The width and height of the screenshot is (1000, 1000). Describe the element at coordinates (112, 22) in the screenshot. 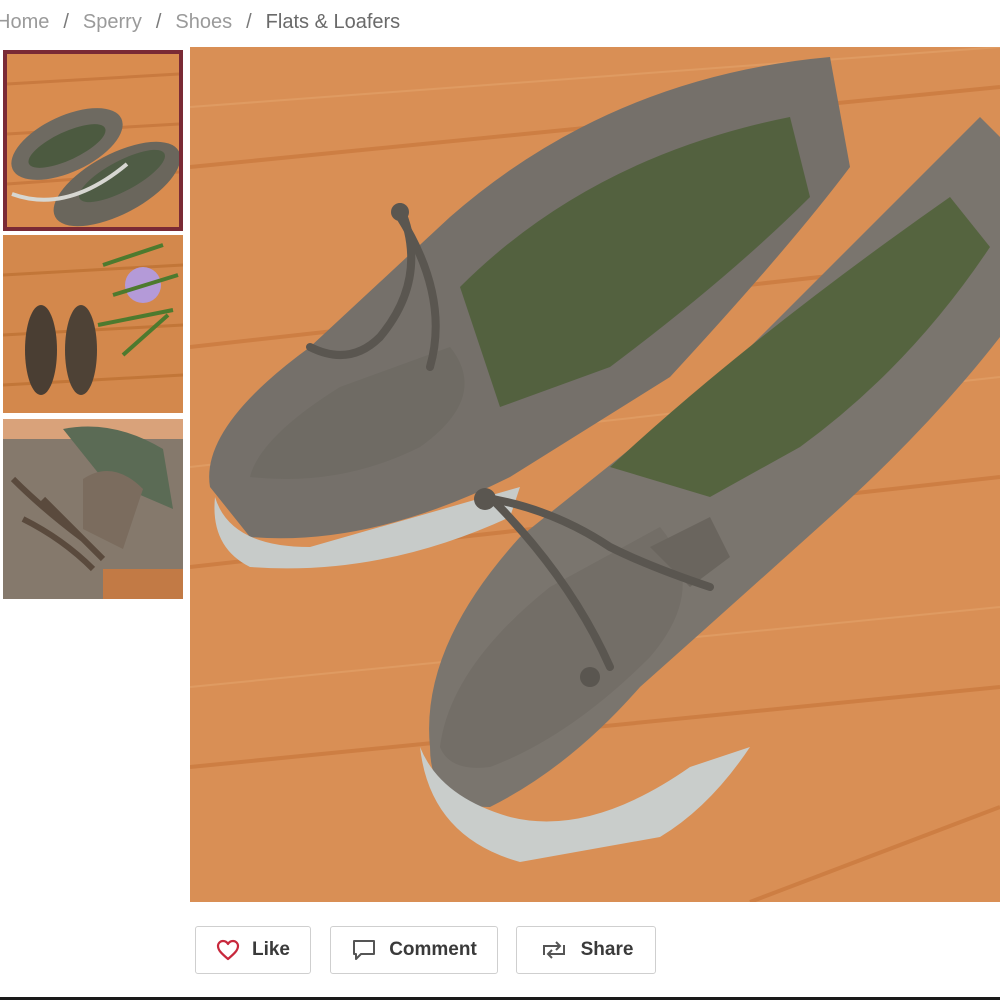

I see `breadcrumb-brand: Sperry` at that location.